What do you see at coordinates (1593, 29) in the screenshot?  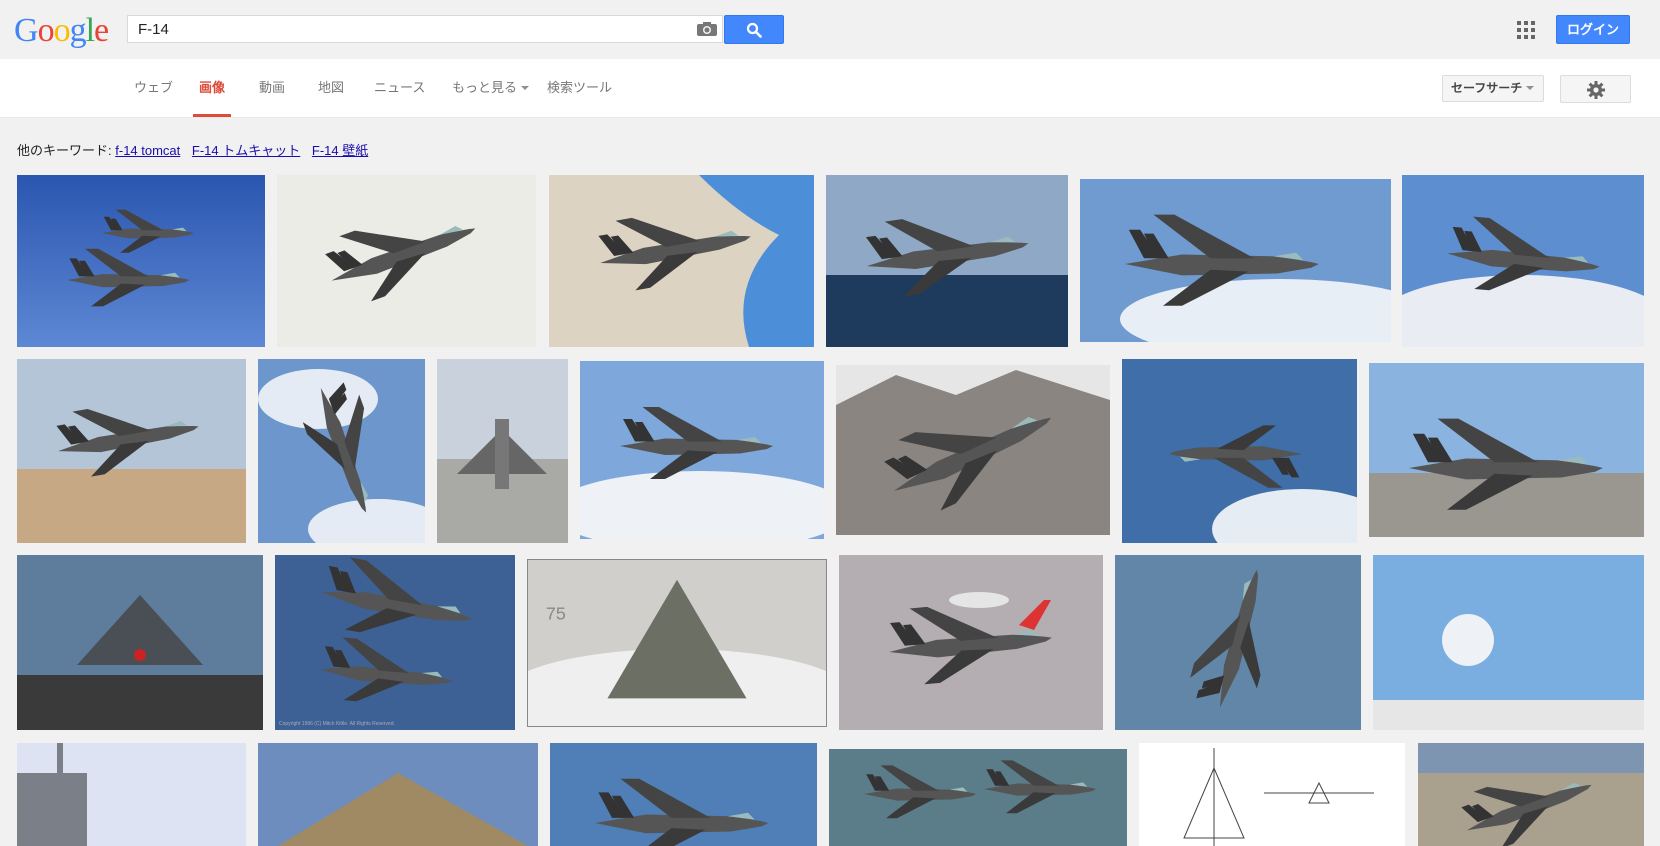 I see `login-button: ログイン` at bounding box center [1593, 29].